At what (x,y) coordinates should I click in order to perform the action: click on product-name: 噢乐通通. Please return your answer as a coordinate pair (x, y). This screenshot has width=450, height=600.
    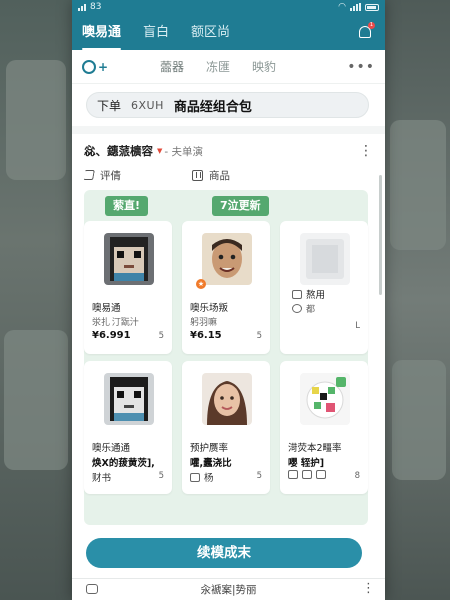
    Looking at the image, I should click on (111, 448).